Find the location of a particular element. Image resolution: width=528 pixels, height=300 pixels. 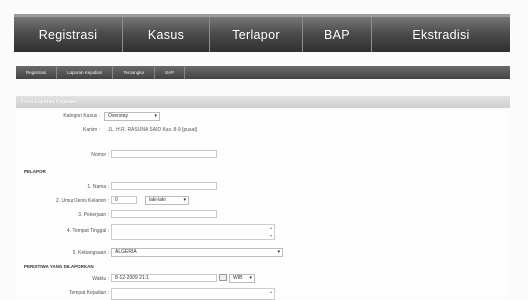

tempat-kejadian-textarea: ▴ is located at coordinates (193, 294).